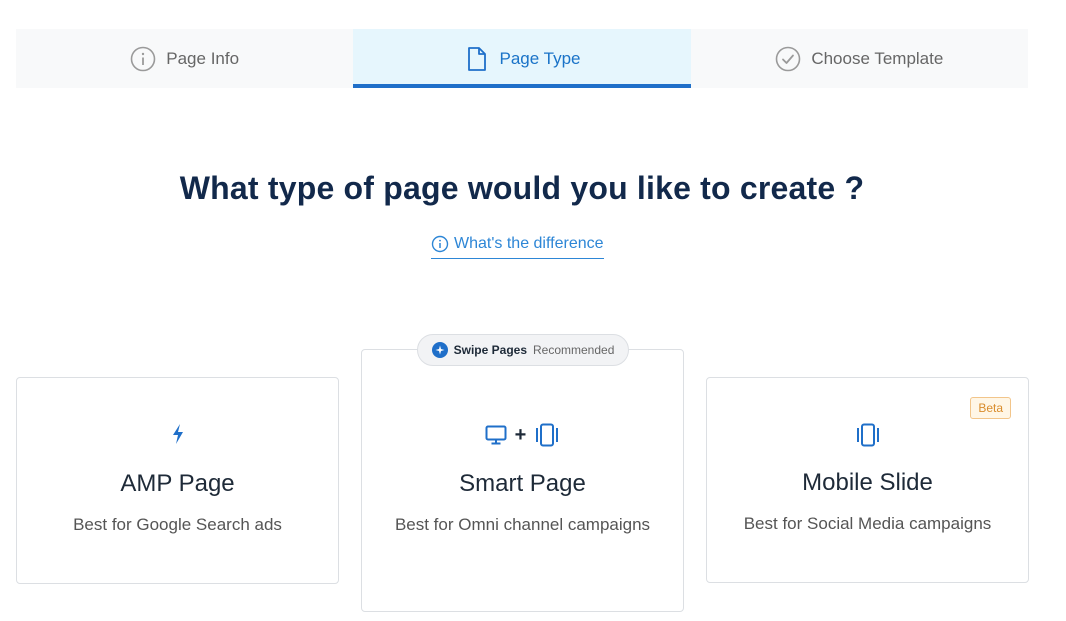 This screenshot has height=621, width=1066. I want to click on card-description: Best for Social Media campaigns, so click(867, 523).